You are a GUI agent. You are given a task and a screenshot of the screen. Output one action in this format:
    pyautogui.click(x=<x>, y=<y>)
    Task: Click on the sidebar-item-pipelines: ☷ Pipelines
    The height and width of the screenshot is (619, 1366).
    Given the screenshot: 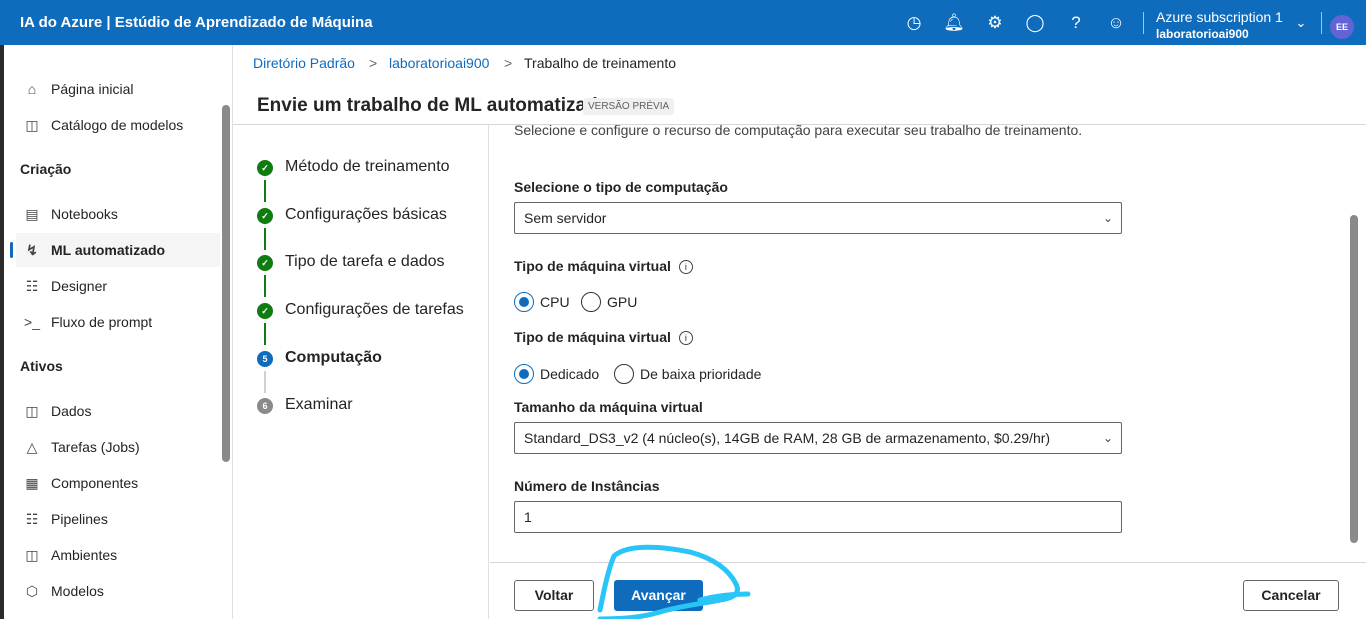 What is the action you would take?
    pyautogui.click(x=118, y=519)
    